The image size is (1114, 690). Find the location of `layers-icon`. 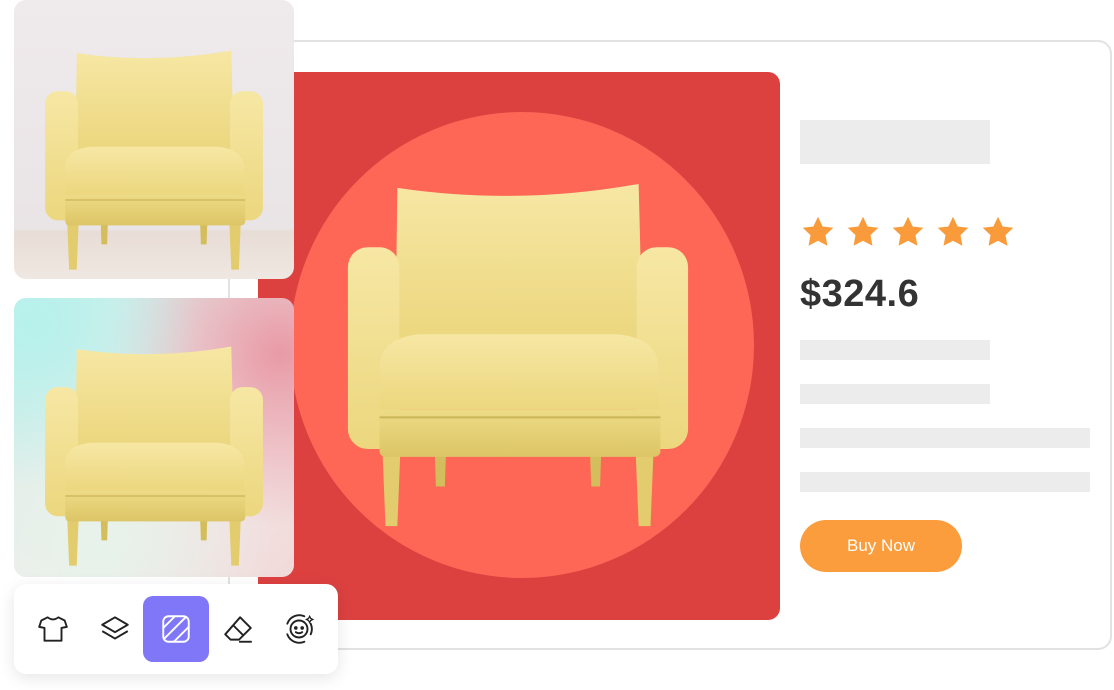

layers-icon is located at coordinates (115, 628).